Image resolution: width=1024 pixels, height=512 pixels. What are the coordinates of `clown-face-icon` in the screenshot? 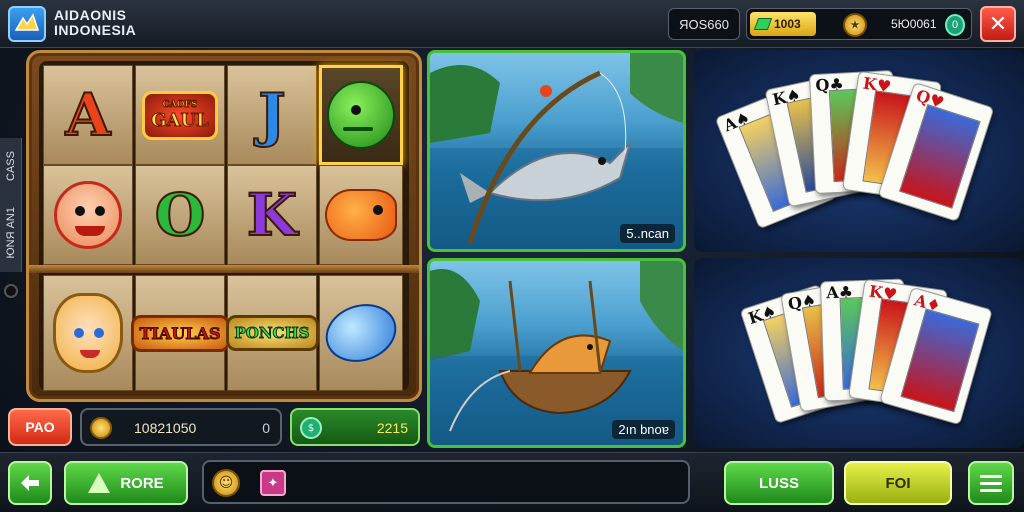 It's located at (88, 215).